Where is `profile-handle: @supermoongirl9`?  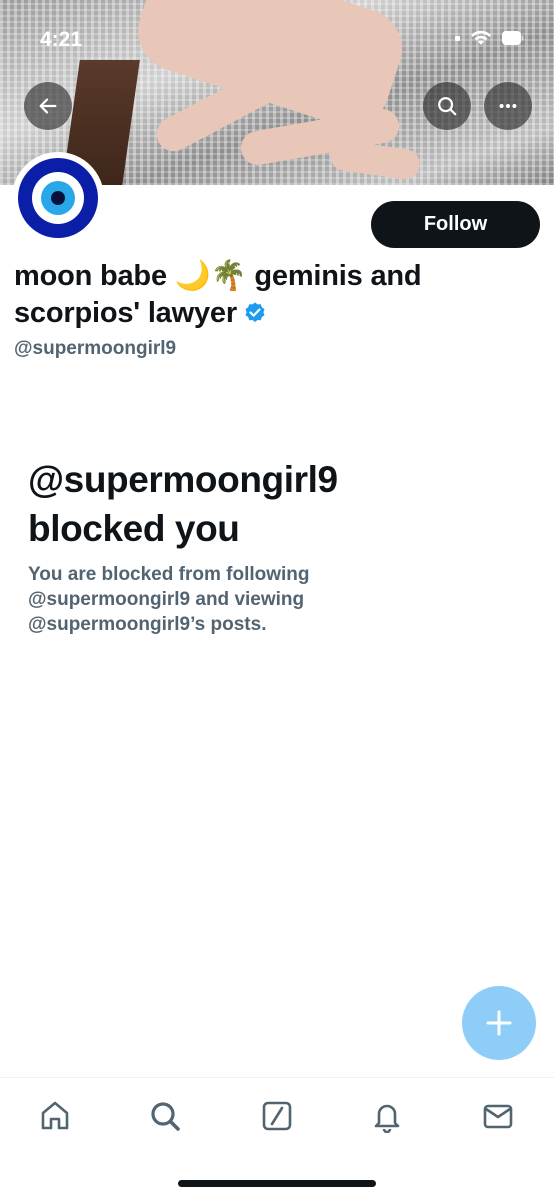 profile-handle: @supermoongirl9 is located at coordinates (95, 348).